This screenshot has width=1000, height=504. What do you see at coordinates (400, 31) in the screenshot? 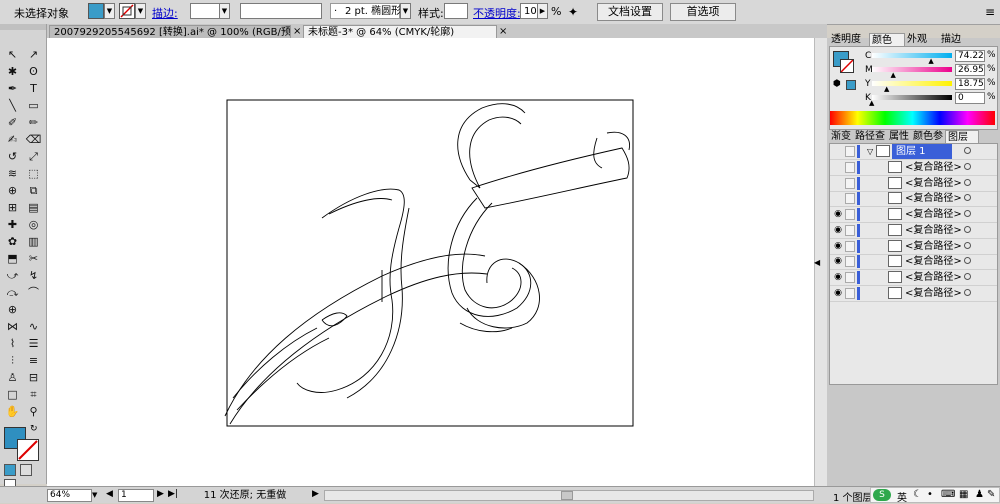
I see `tab-document-2: 未标题-3* @ 64% (CMYK/轮廓)` at bounding box center [400, 31].